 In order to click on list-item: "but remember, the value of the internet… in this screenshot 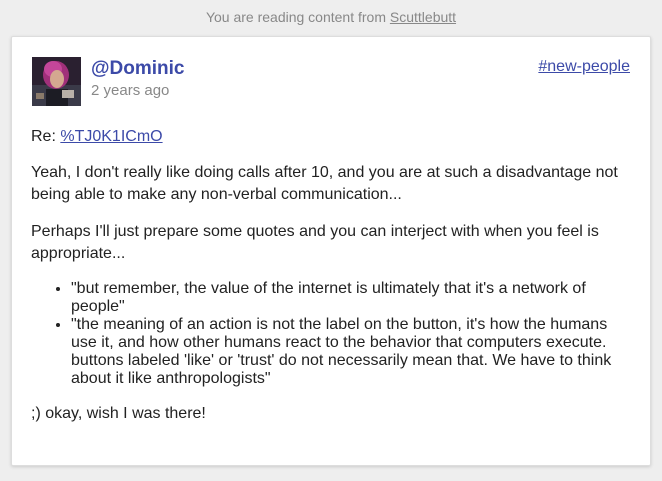, I will do `click(353, 298)`.